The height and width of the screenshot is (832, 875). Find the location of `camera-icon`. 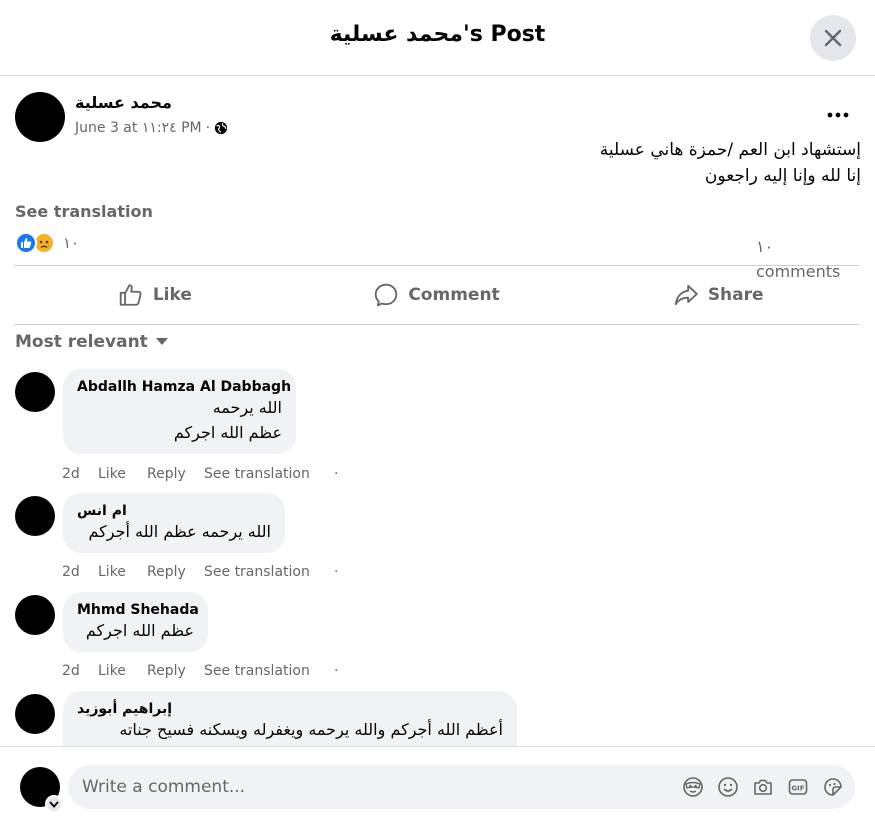

camera-icon is located at coordinates (763, 787).